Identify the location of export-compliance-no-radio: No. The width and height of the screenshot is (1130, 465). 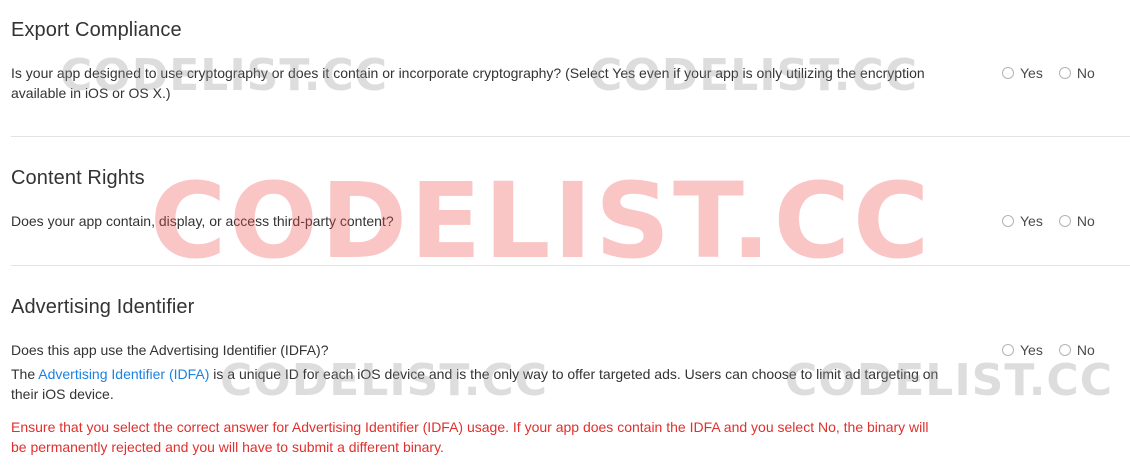
(1076, 73).